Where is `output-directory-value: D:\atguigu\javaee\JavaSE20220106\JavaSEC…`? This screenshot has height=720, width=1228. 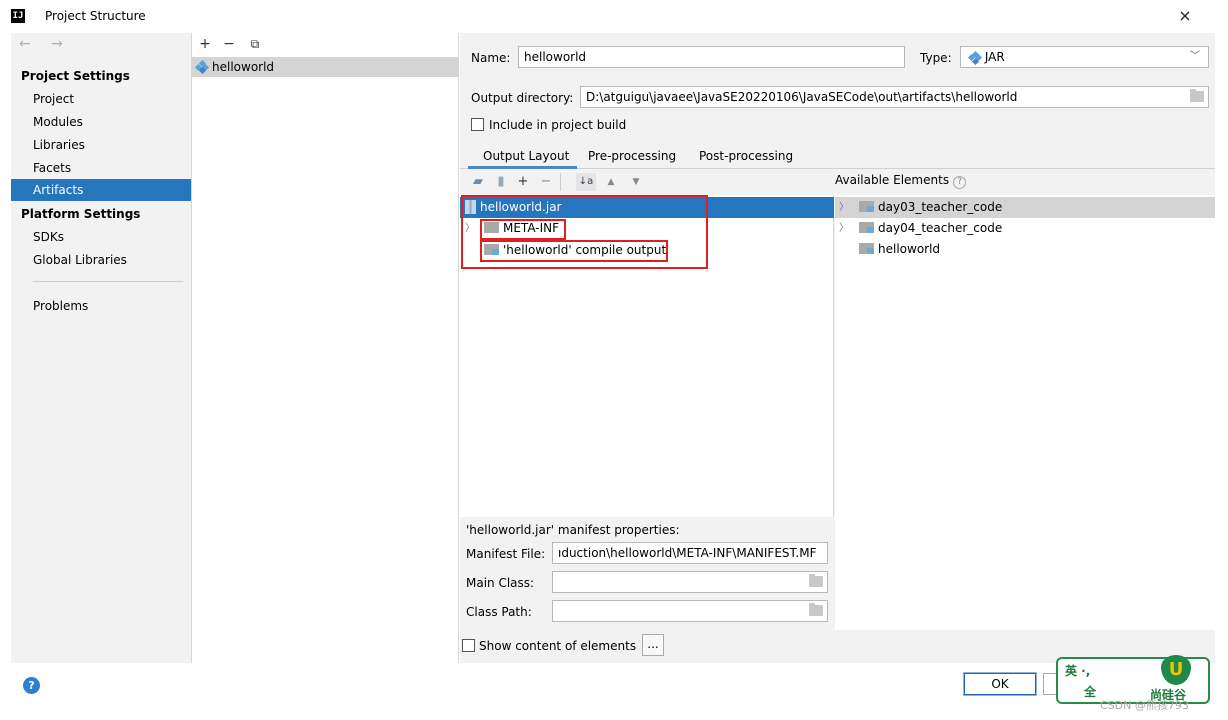 output-directory-value: D:\atguigu\javaee\JavaSE20220106\JavaSEC… is located at coordinates (802, 97).